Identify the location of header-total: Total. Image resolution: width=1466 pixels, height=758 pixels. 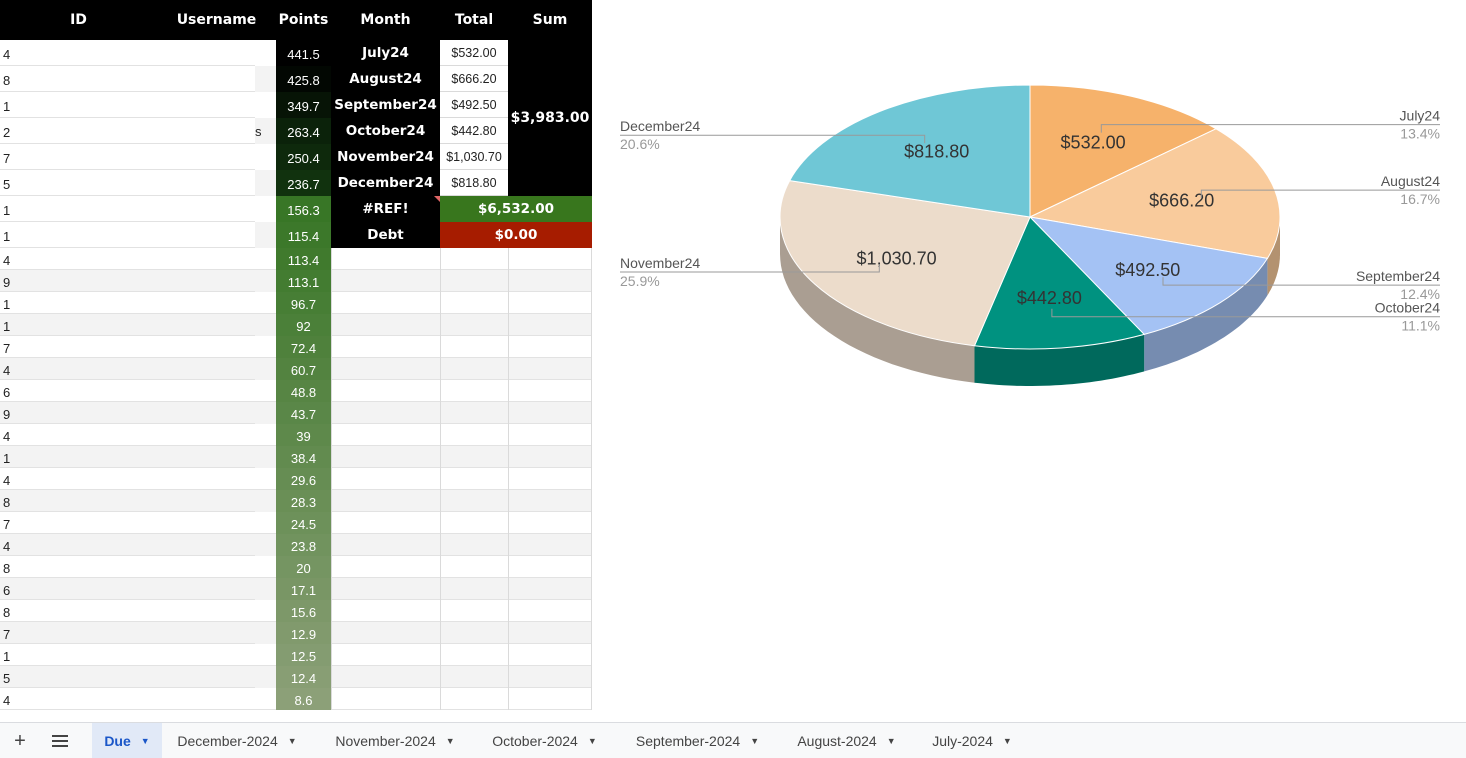
(474, 20).